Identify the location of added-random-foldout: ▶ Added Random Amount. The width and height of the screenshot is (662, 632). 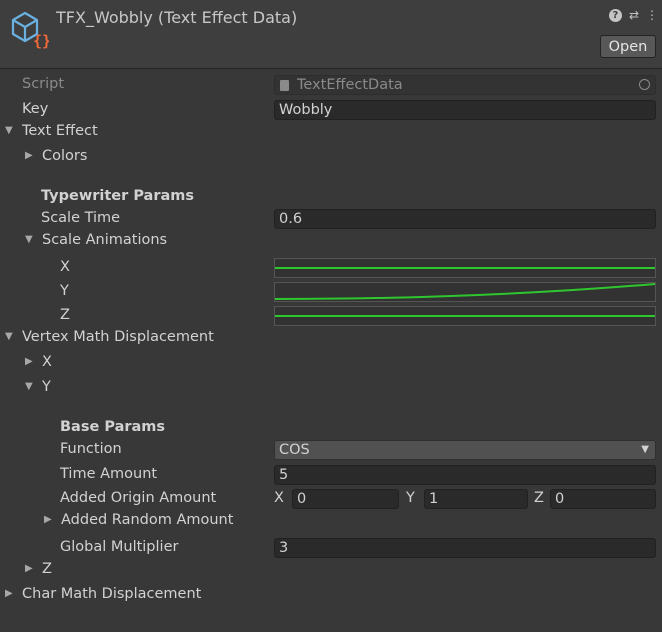
(331, 522).